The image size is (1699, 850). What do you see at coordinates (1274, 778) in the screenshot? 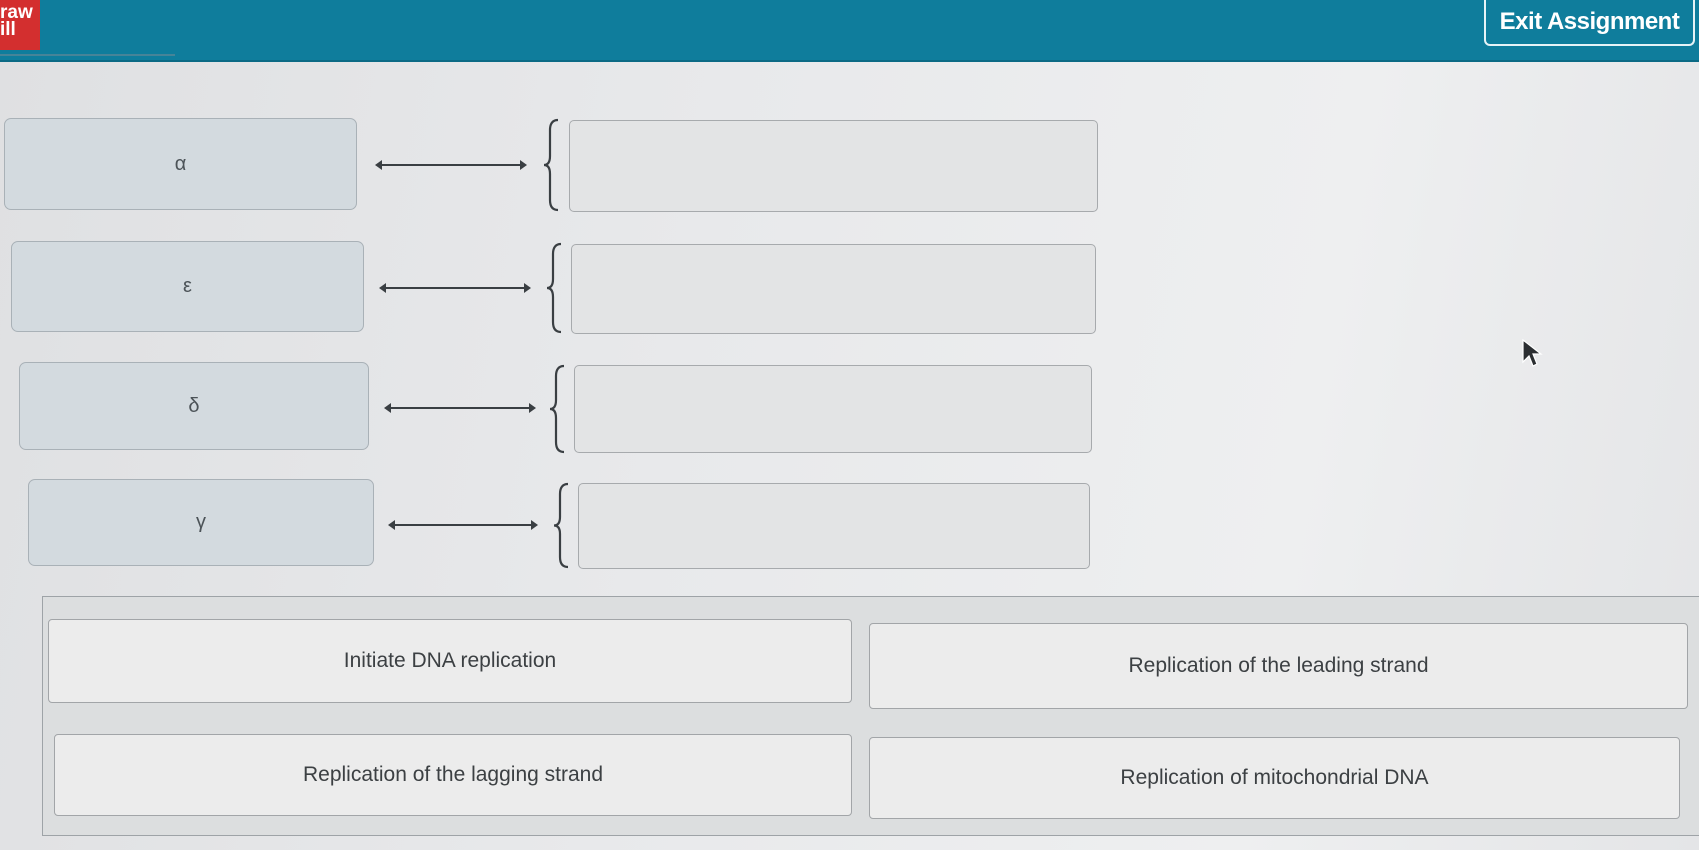
I see `choice-mitochondrial-dna: Replication of mitochondrial DNA` at bounding box center [1274, 778].